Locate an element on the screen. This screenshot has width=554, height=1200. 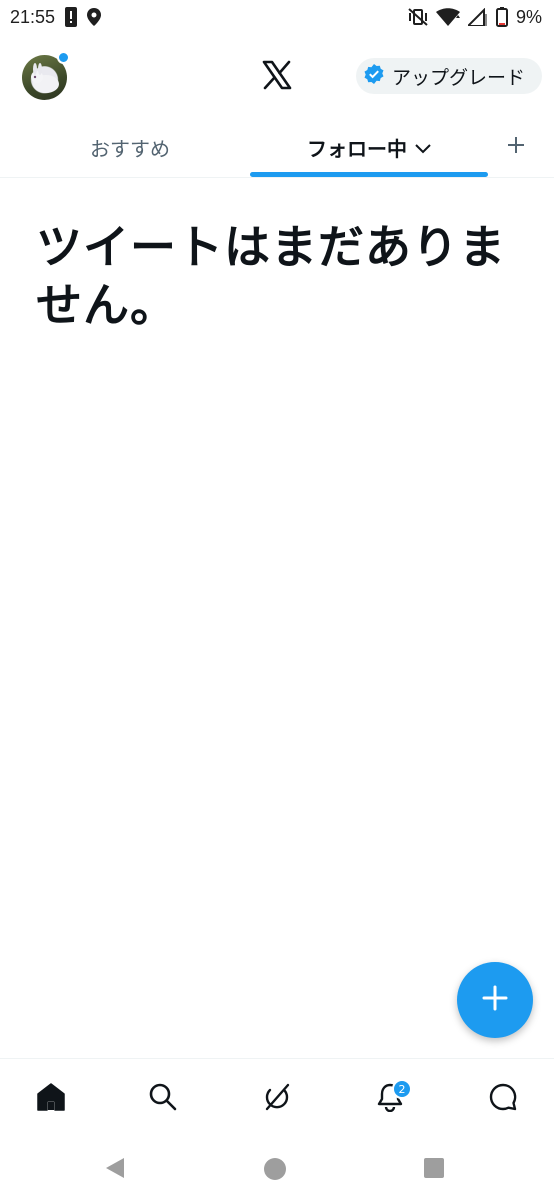
empty-timeline-title: ツイートはまだありません。 is located at coordinates (271, 276).